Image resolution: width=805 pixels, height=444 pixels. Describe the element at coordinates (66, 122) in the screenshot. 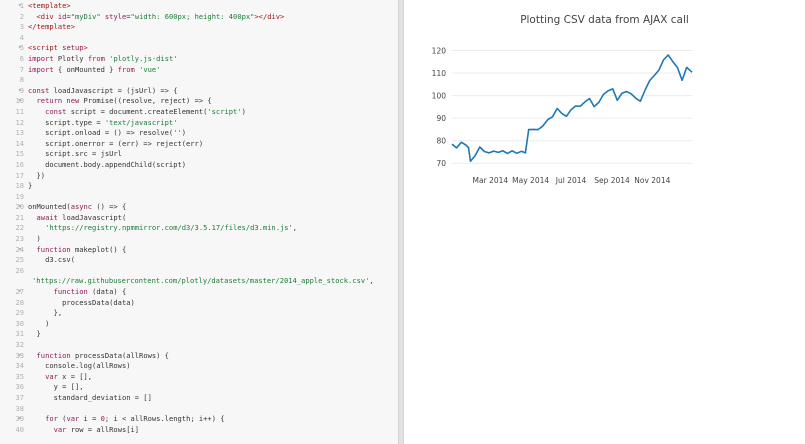

I see `code-token: script.type =` at that location.